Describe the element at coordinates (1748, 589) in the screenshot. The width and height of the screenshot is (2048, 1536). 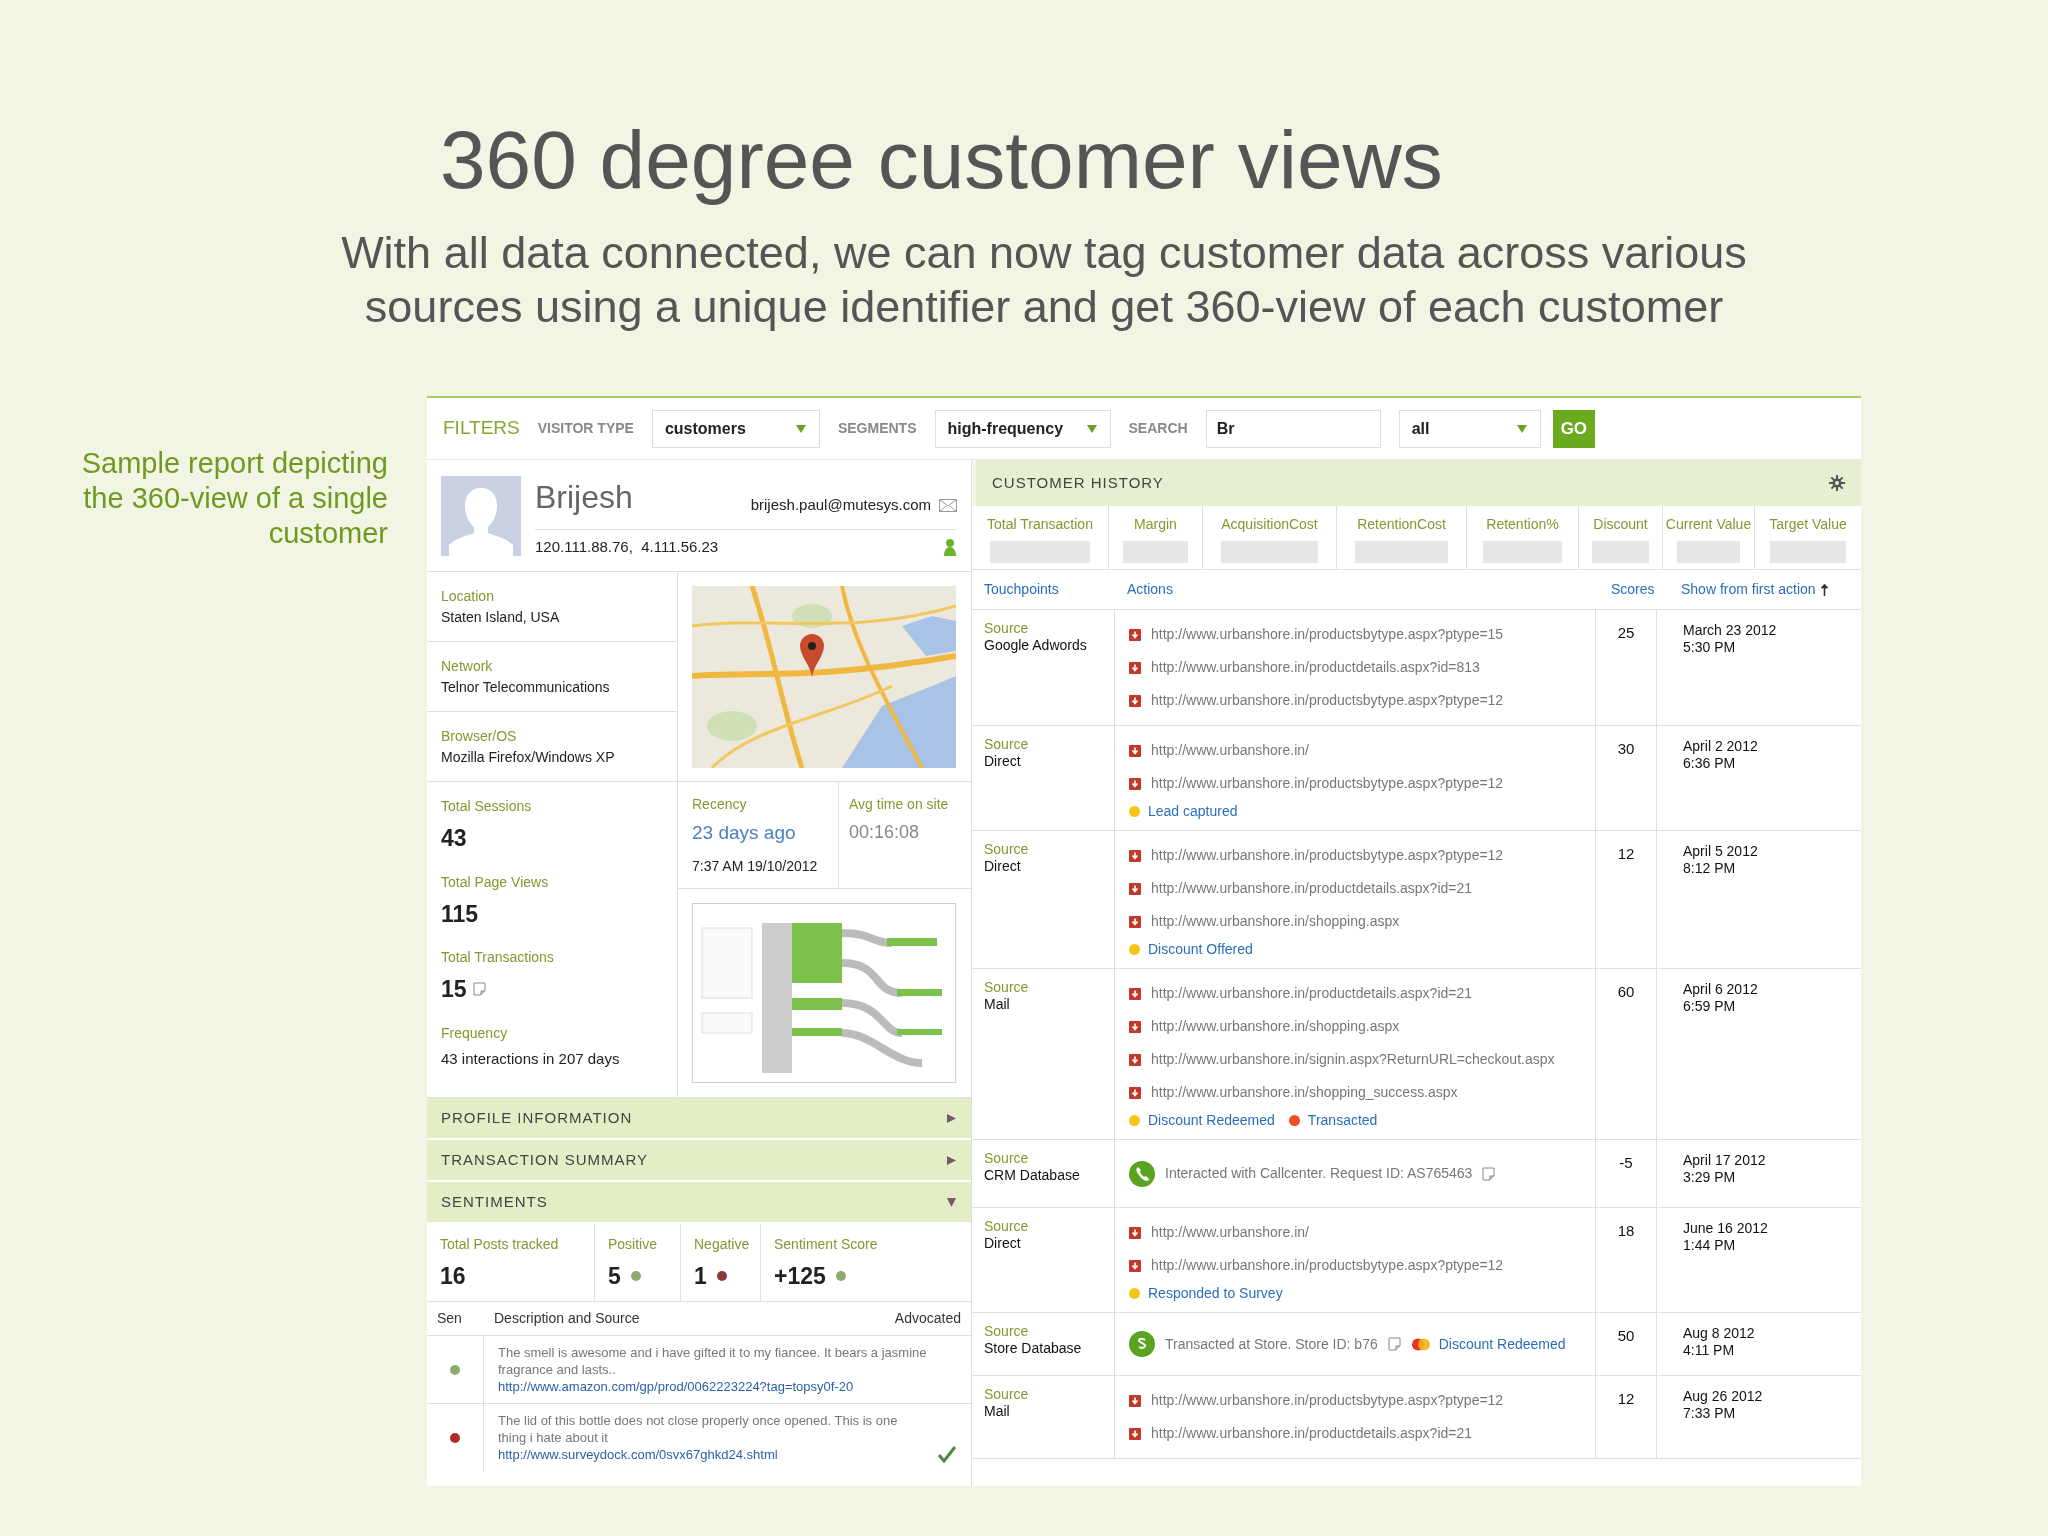
I see `sort-link: Show from first action` at that location.